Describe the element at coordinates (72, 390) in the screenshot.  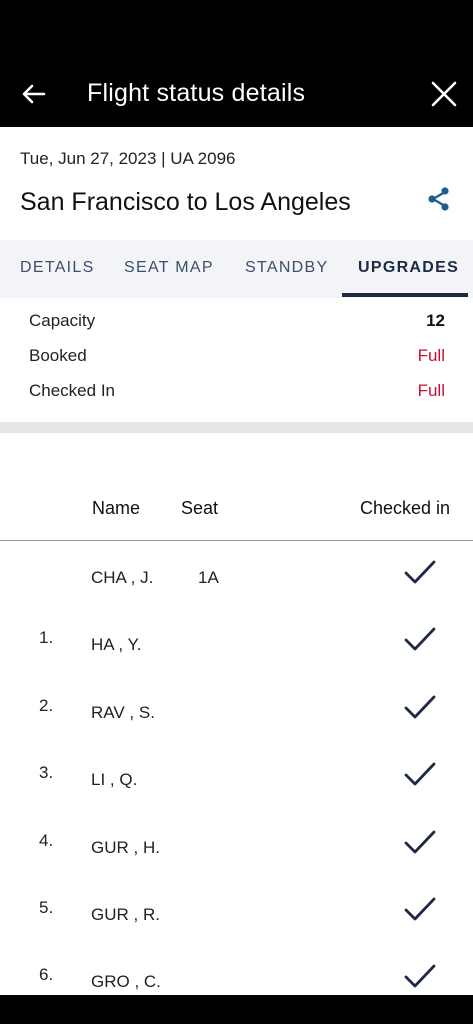
I see `checked-in-label: Checked In` at that location.